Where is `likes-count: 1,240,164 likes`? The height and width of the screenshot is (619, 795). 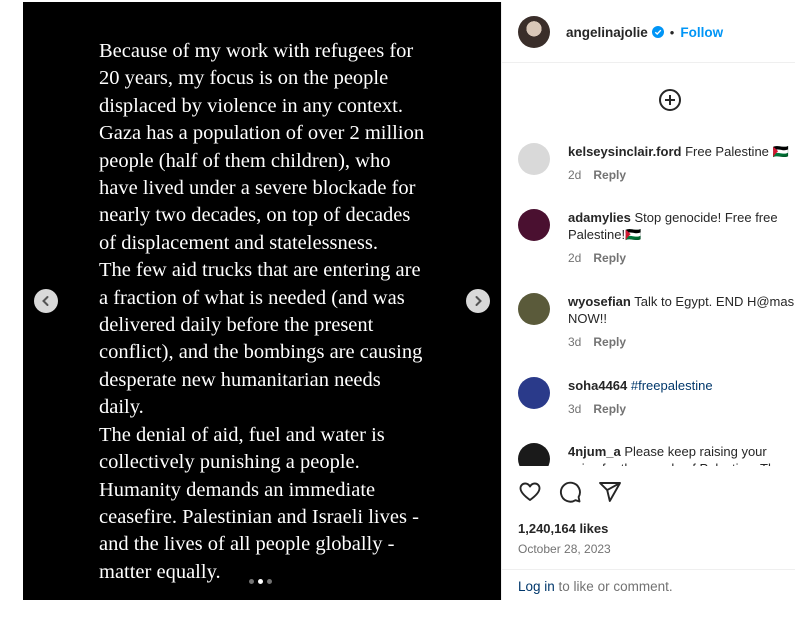 likes-count: 1,240,164 likes is located at coordinates (563, 528).